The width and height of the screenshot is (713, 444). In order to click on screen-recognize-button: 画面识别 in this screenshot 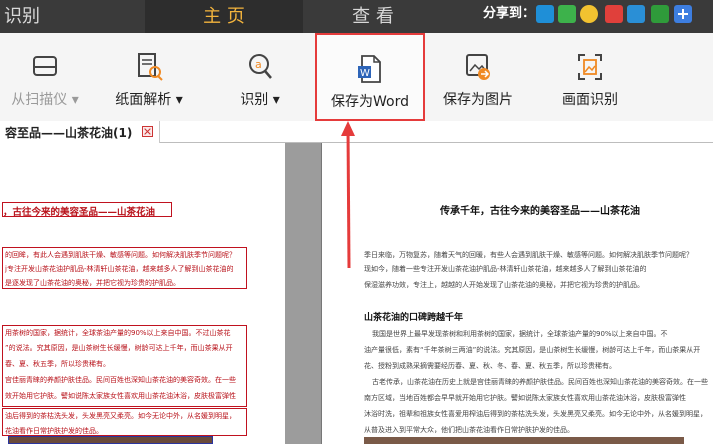, I will do `click(590, 77)`.